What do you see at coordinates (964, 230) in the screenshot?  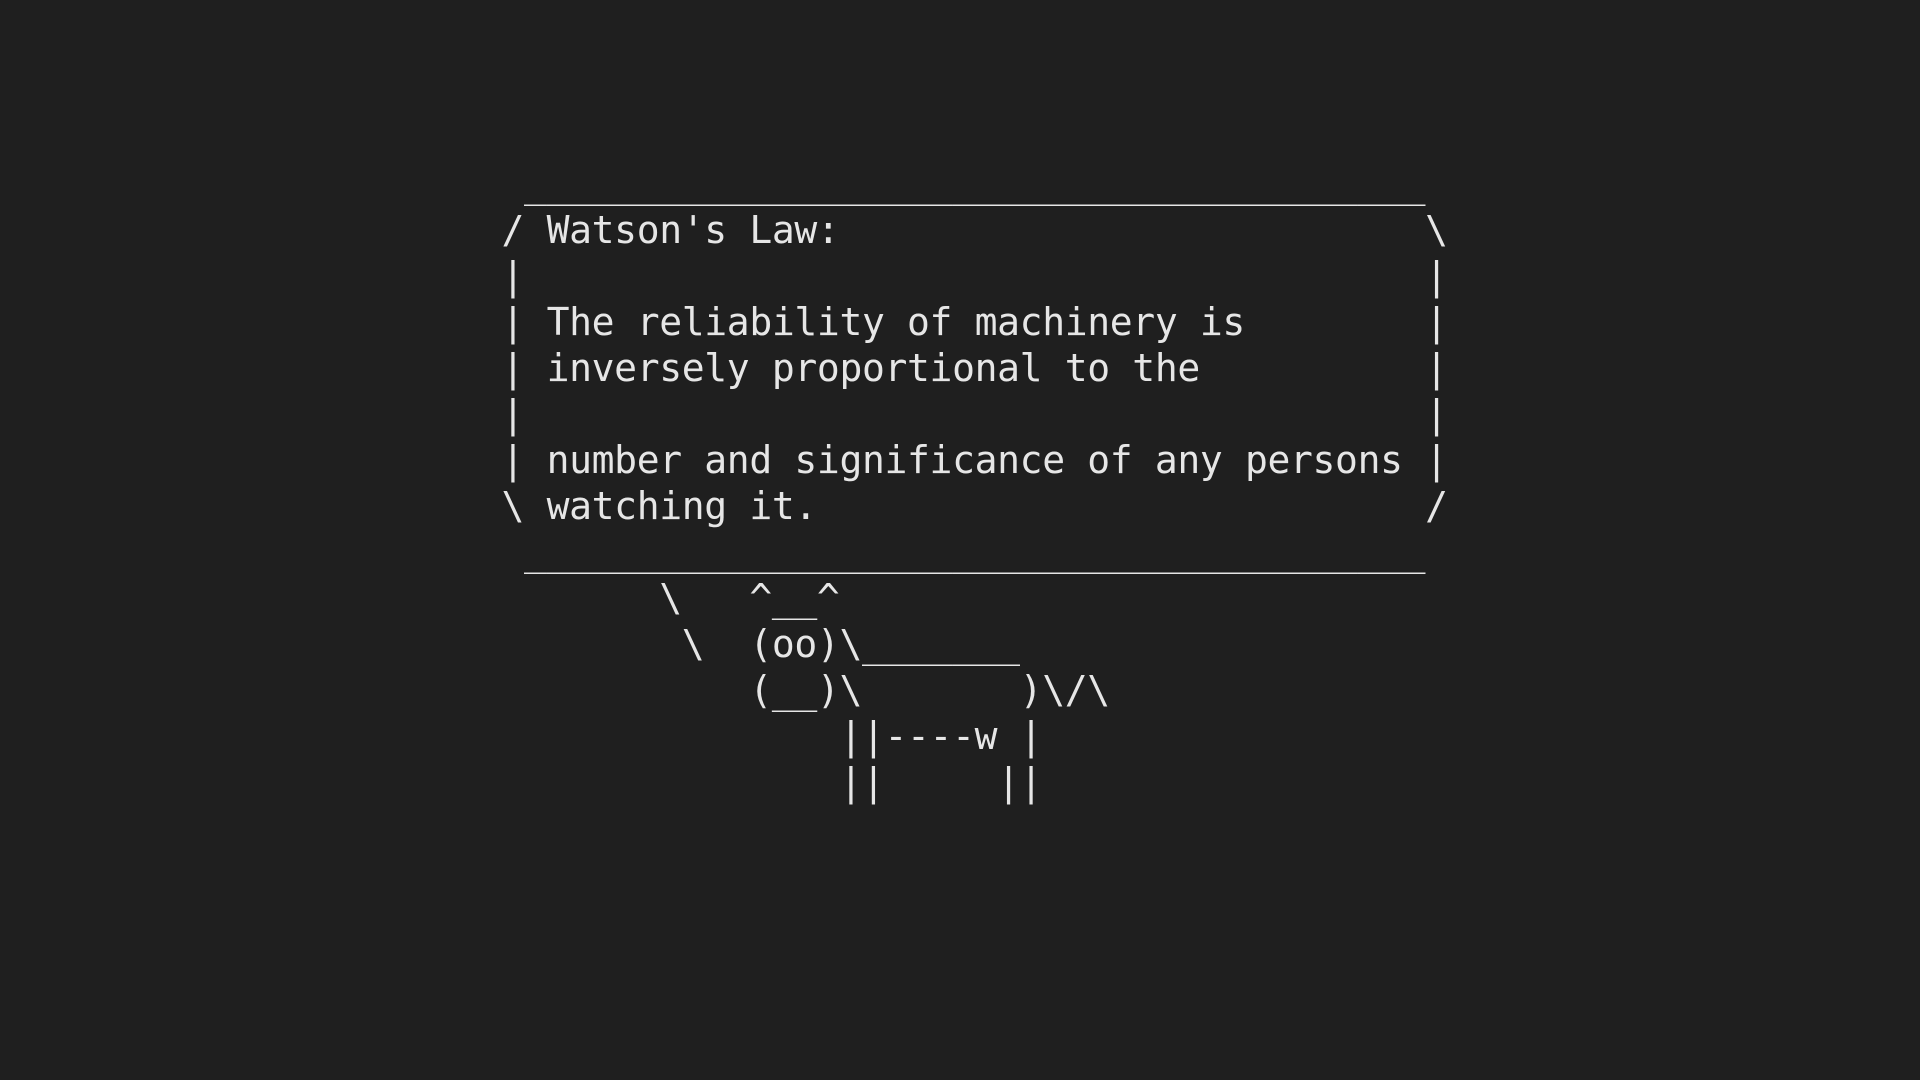 I see `bubble-title-line: / Watson's Law: \` at bounding box center [964, 230].